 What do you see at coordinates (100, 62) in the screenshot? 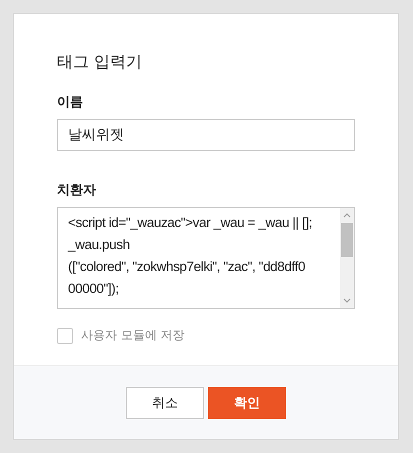
I see `dialog-title: 태그 입력기` at bounding box center [100, 62].